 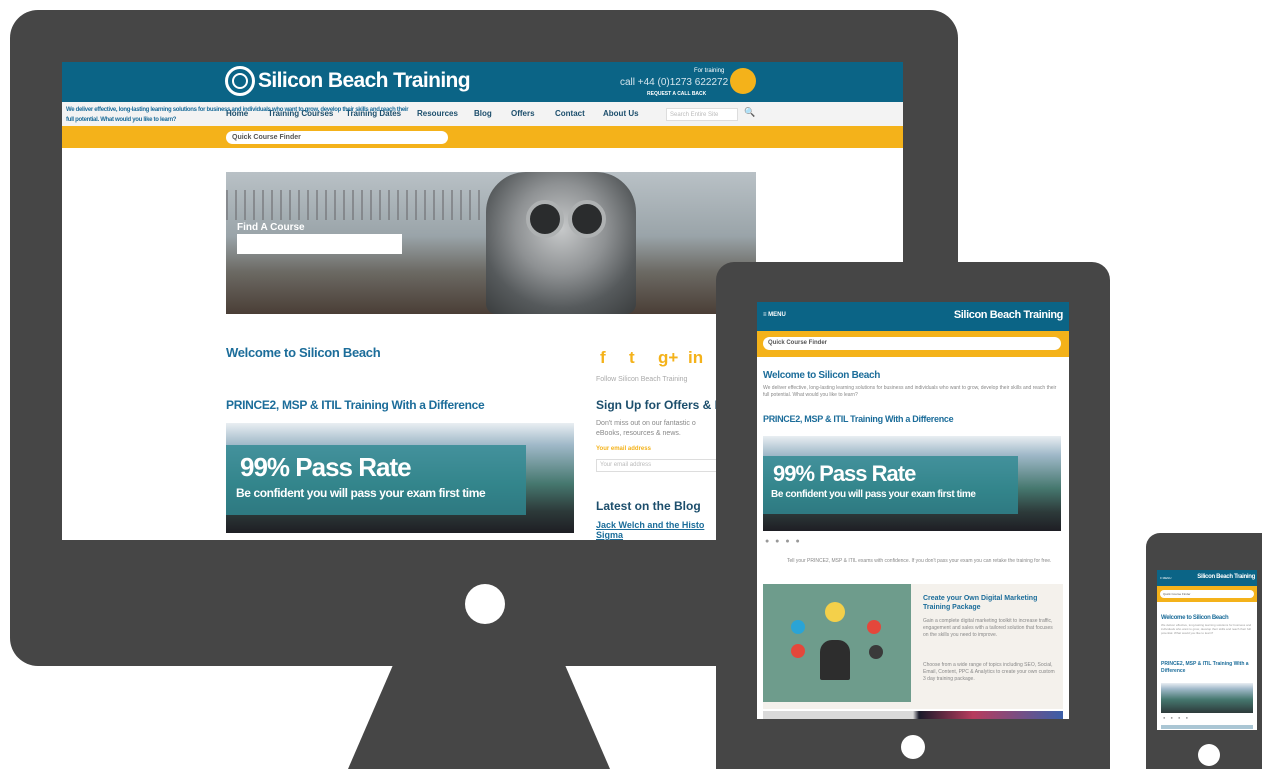 I want to click on email-input: Your email address, so click(x=661, y=465).